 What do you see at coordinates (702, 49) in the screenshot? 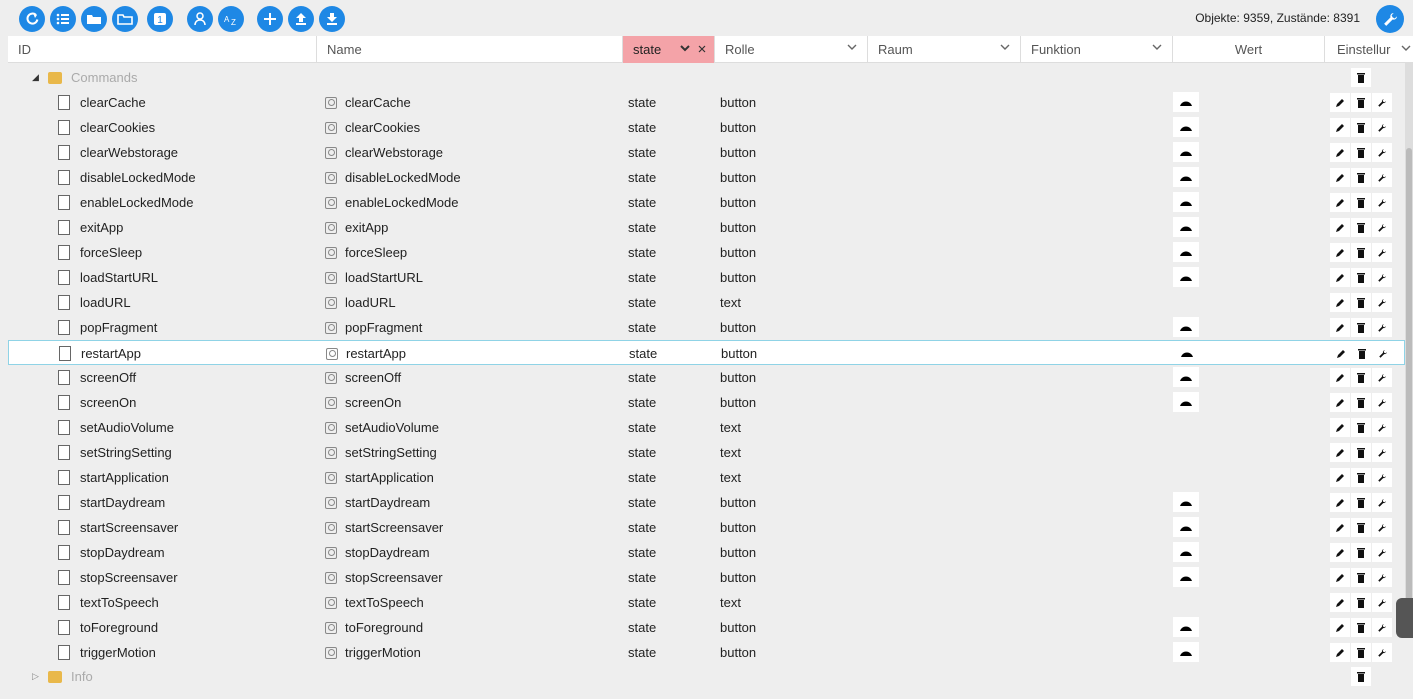
I see `clear-filter-icon` at bounding box center [702, 49].